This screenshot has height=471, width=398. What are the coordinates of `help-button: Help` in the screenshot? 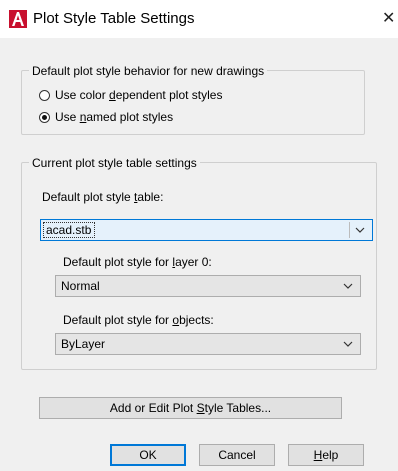 It's located at (326, 455).